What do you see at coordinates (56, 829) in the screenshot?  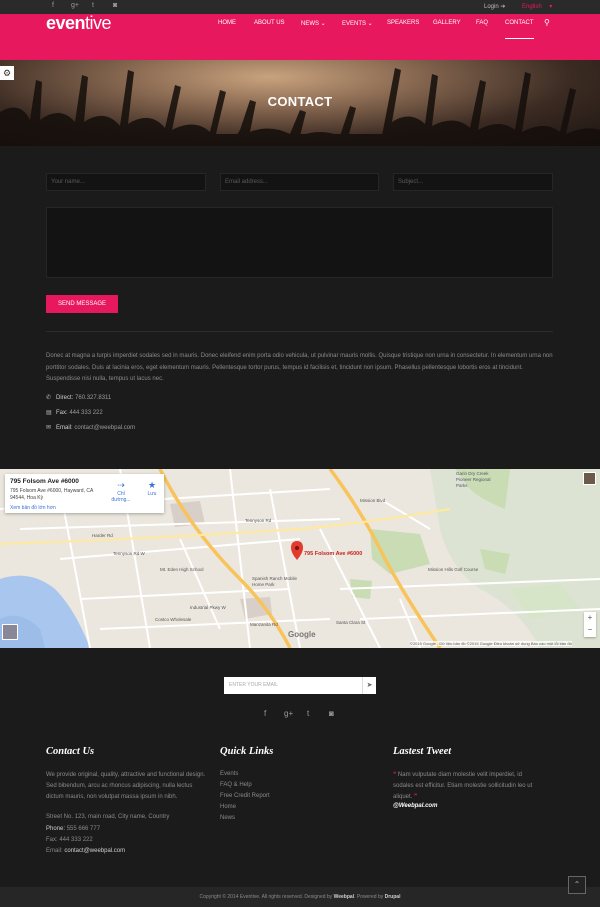 I see `footer-phone-label: Phone:` at bounding box center [56, 829].